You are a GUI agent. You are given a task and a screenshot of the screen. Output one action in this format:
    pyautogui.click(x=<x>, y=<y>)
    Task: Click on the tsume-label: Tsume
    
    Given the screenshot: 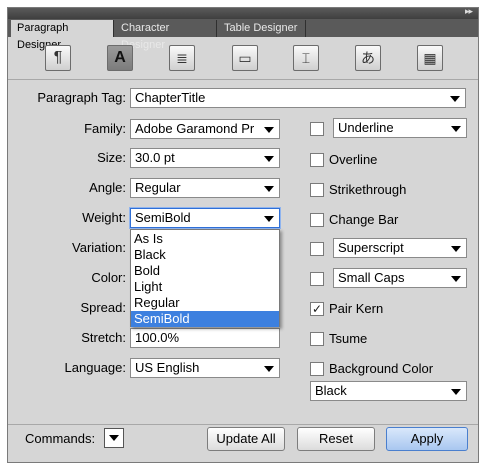 What is the action you would take?
    pyautogui.click(x=348, y=338)
    